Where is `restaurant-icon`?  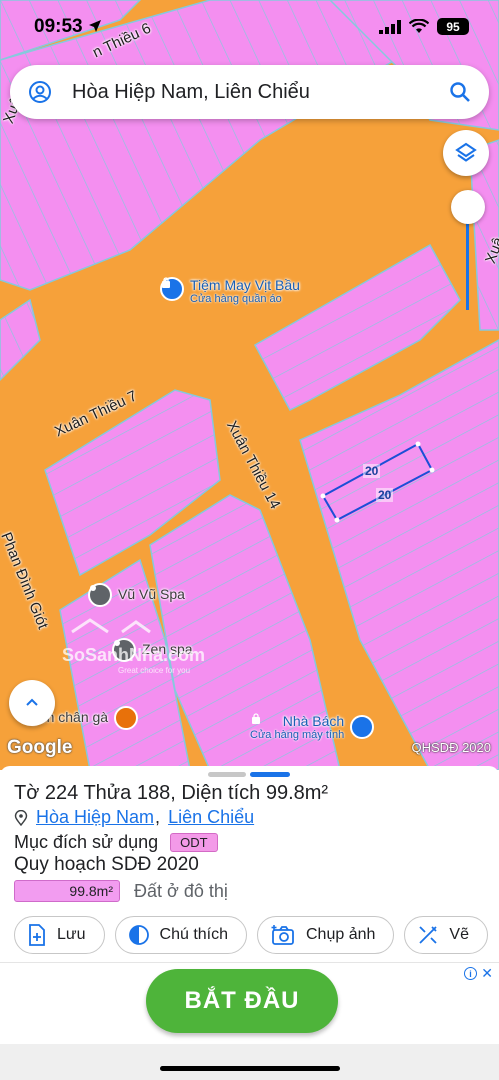 restaurant-icon is located at coordinates (82, 718).